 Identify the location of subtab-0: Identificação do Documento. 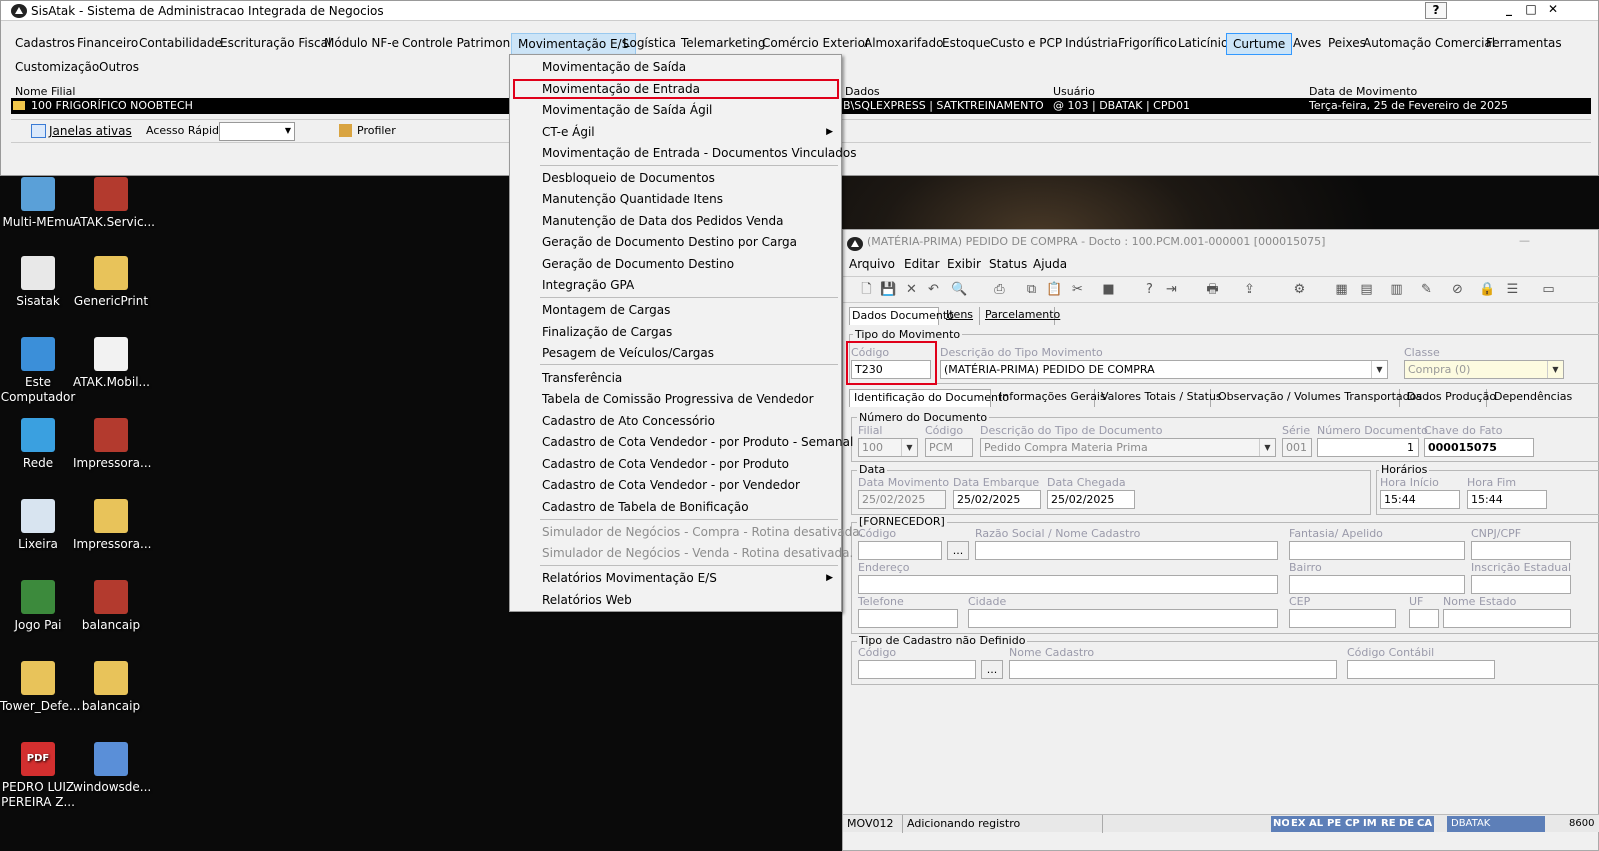
(929, 398).